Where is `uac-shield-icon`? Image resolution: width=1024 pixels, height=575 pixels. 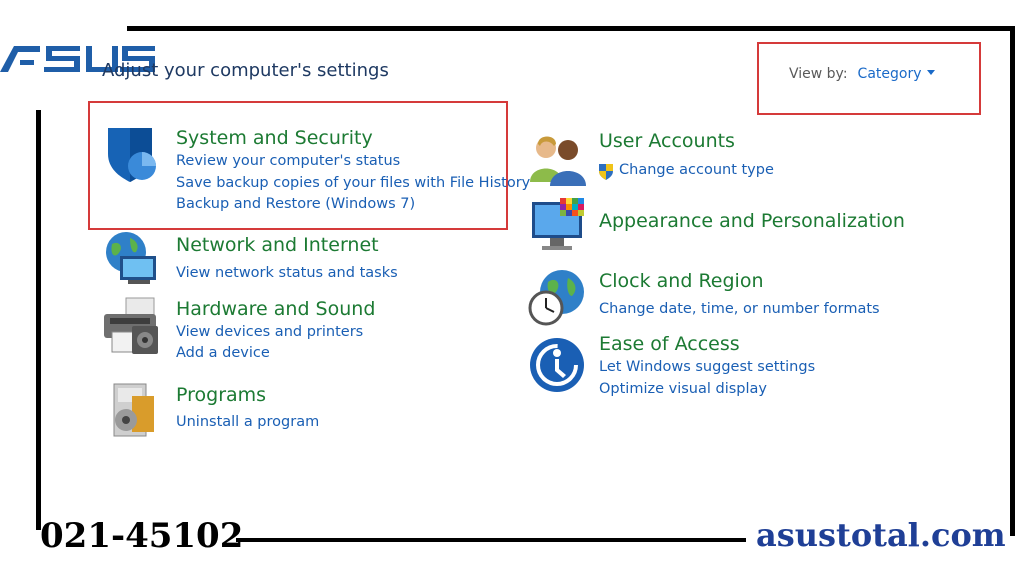
uac-shield-icon is located at coordinates (606, 172).